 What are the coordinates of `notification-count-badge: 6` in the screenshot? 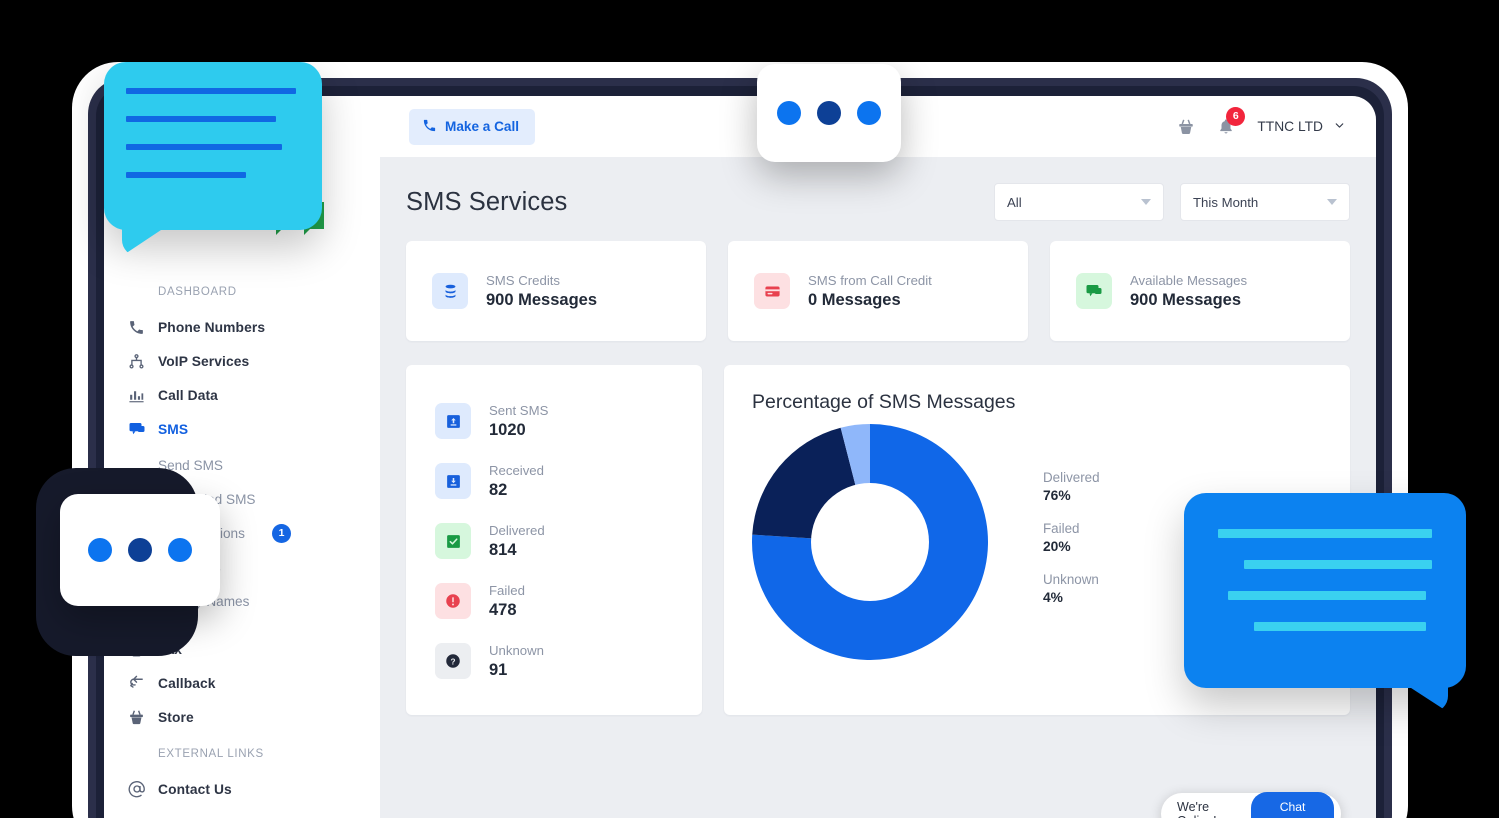 It's located at (1236, 116).